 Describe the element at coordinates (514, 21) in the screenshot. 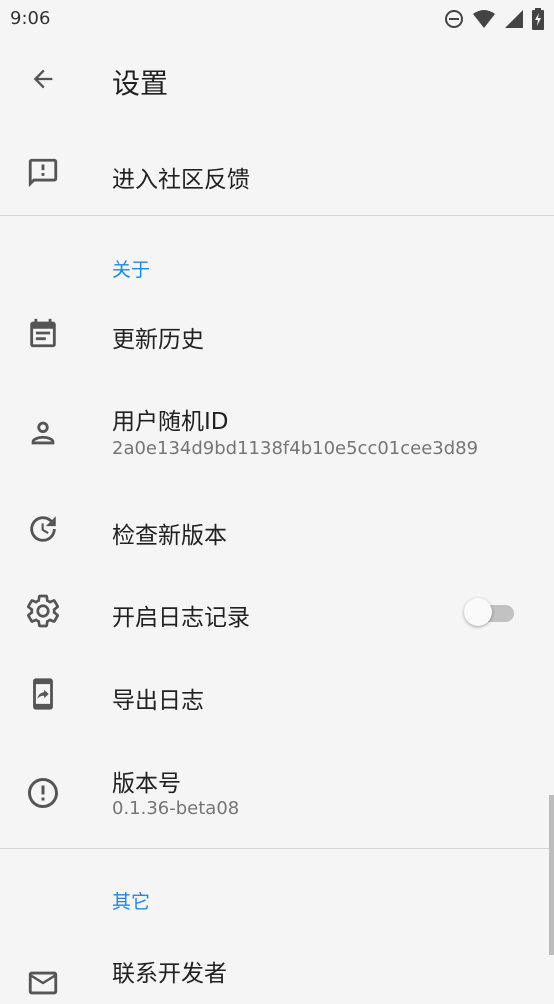

I see `signal-icon` at that location.